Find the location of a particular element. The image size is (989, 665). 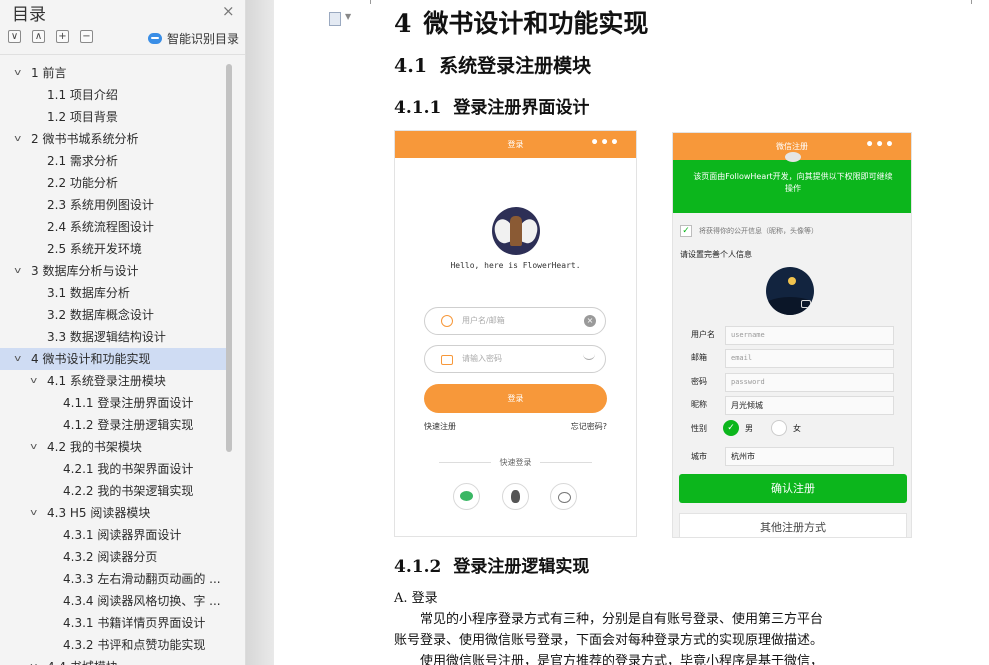

toc-item: v 4.1 系统登录注册模块 is located at coordinates (113, 381).